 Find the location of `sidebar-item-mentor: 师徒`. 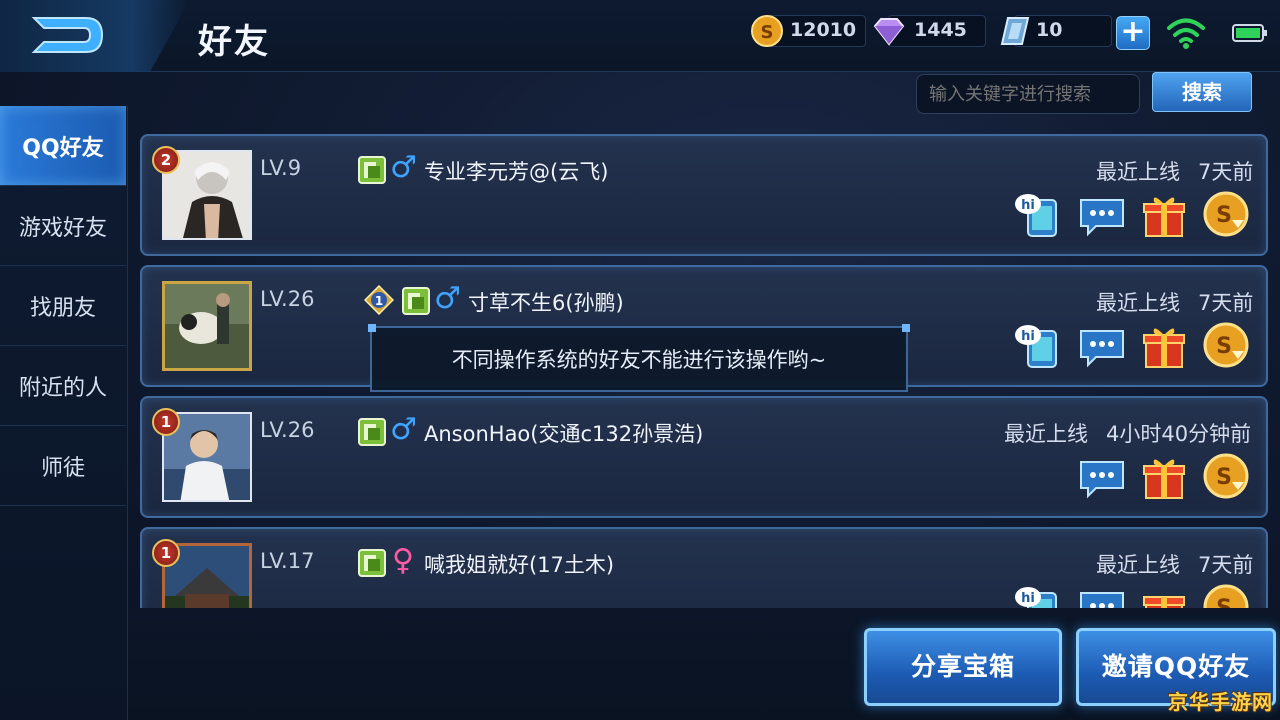

sidebar-item-mentor: 师徒 is located at coordinates (63, 466).